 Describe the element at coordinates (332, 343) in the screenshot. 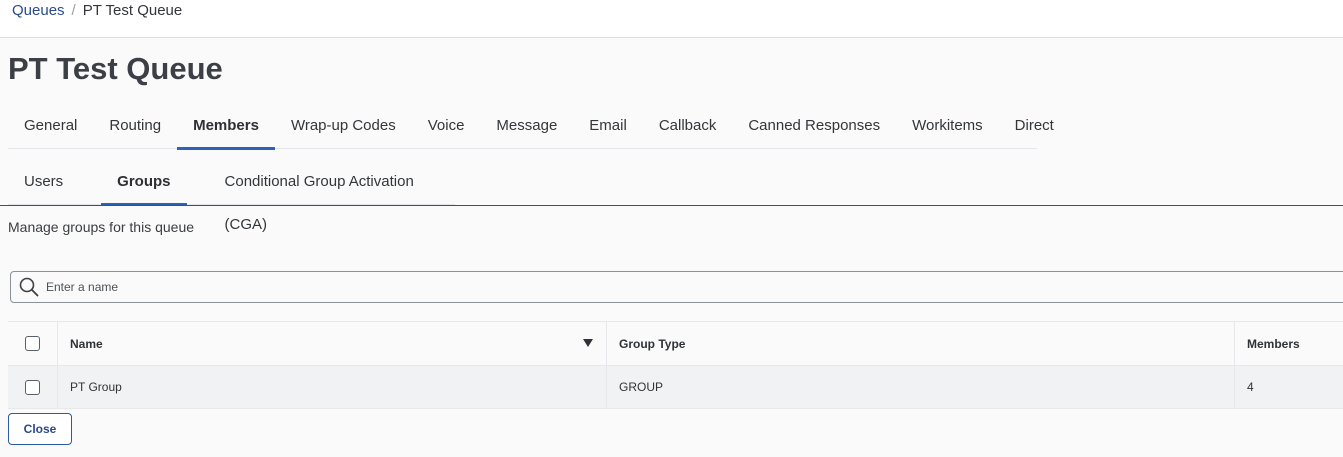

I see `name-column-header: Name` at that location.